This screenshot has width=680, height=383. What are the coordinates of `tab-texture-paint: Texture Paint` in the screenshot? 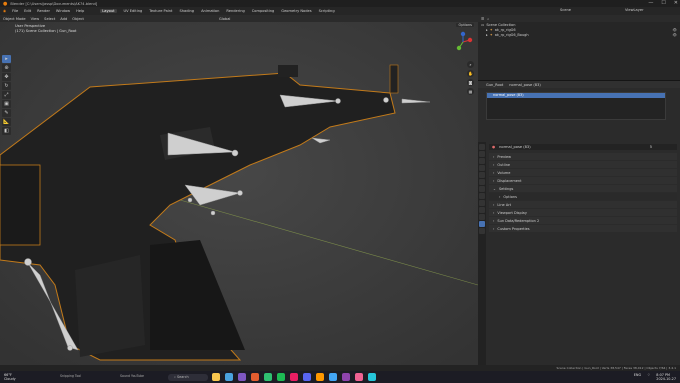 It's located at (160, 11).